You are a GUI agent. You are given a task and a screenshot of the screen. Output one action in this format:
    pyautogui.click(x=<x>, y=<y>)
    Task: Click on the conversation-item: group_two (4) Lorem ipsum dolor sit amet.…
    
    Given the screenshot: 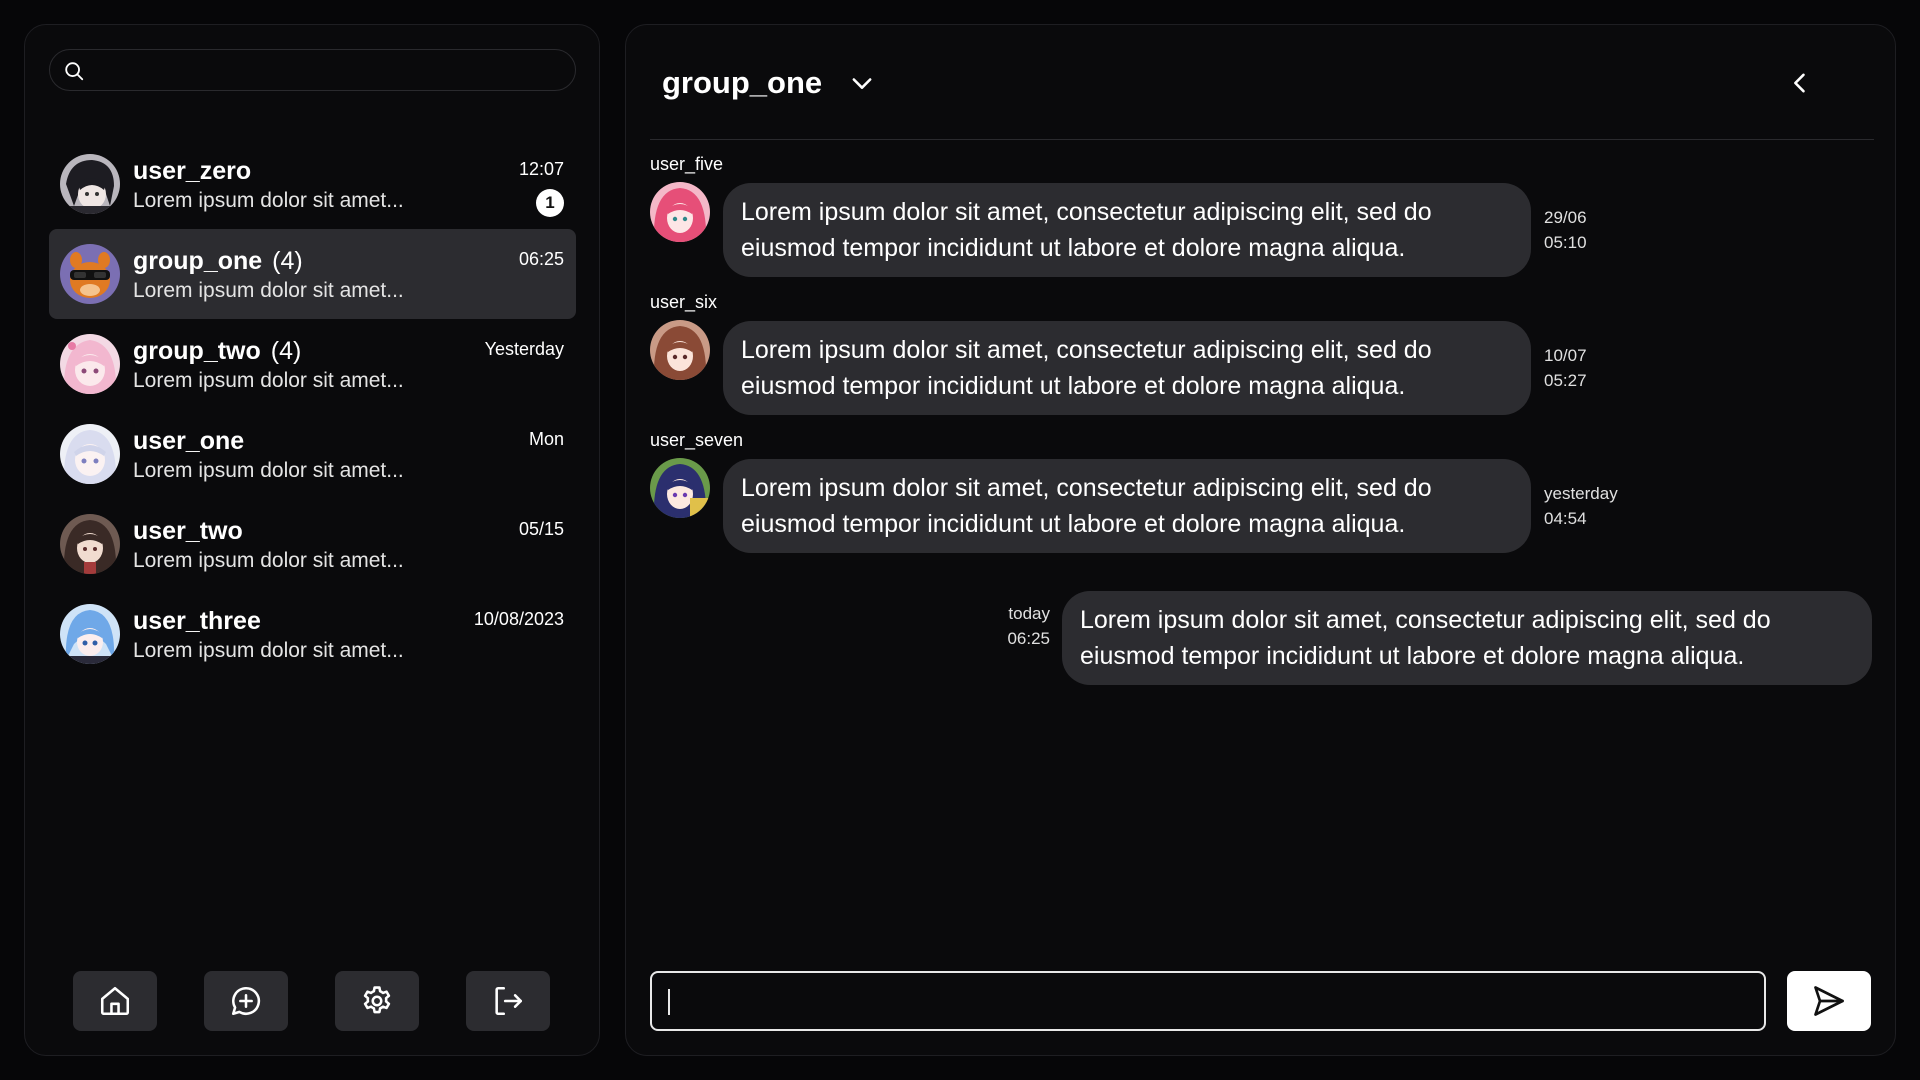 What is the action you would take?
    pyautogui.click(x=312, y=364)
    